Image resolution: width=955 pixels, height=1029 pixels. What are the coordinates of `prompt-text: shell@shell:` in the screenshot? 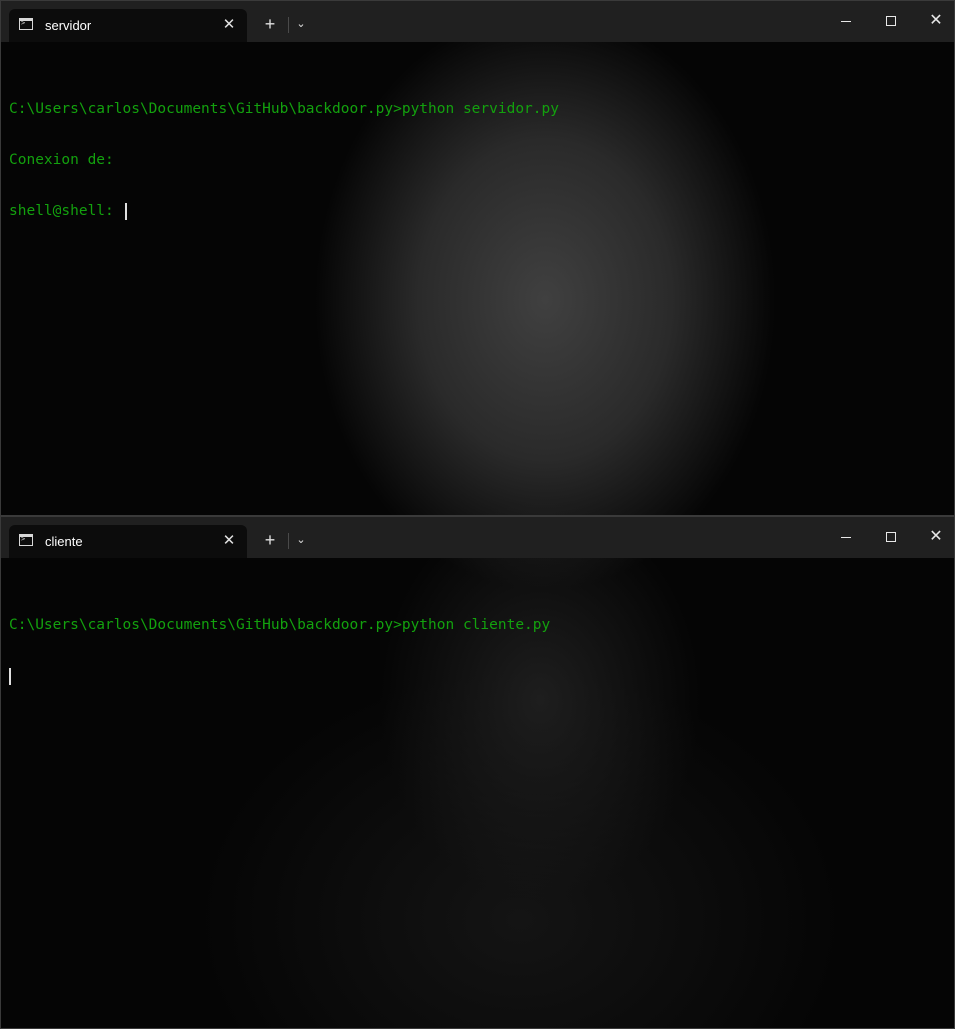 It's located at (66, 211).